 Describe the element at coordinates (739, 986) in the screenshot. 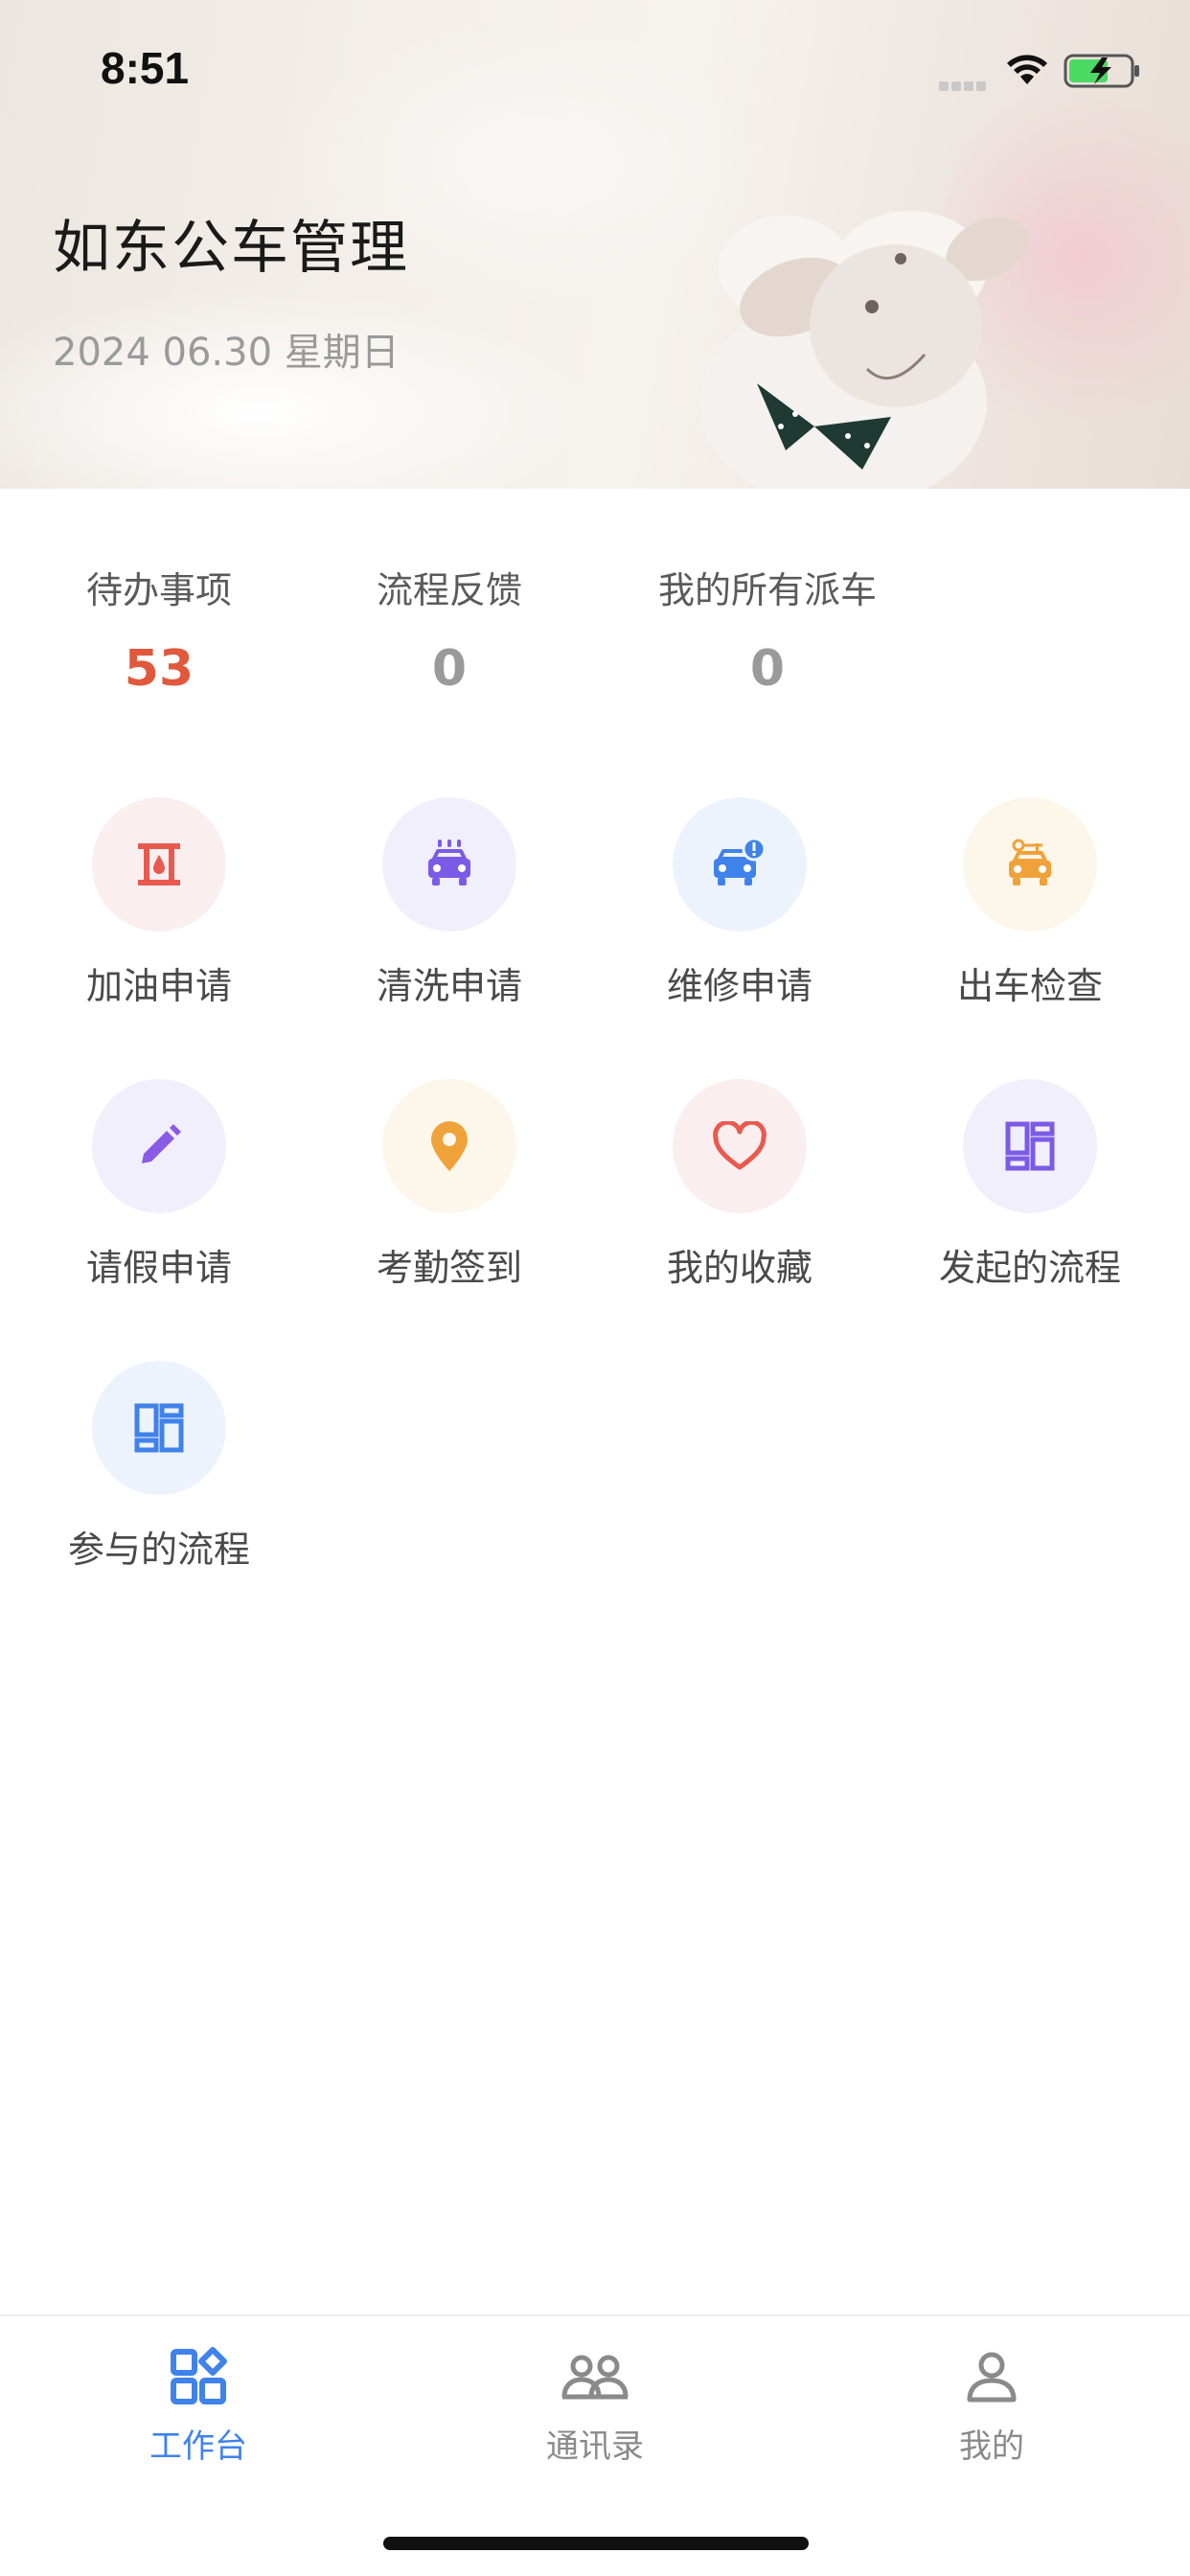

I see `function-label: 维修申请` at that location.